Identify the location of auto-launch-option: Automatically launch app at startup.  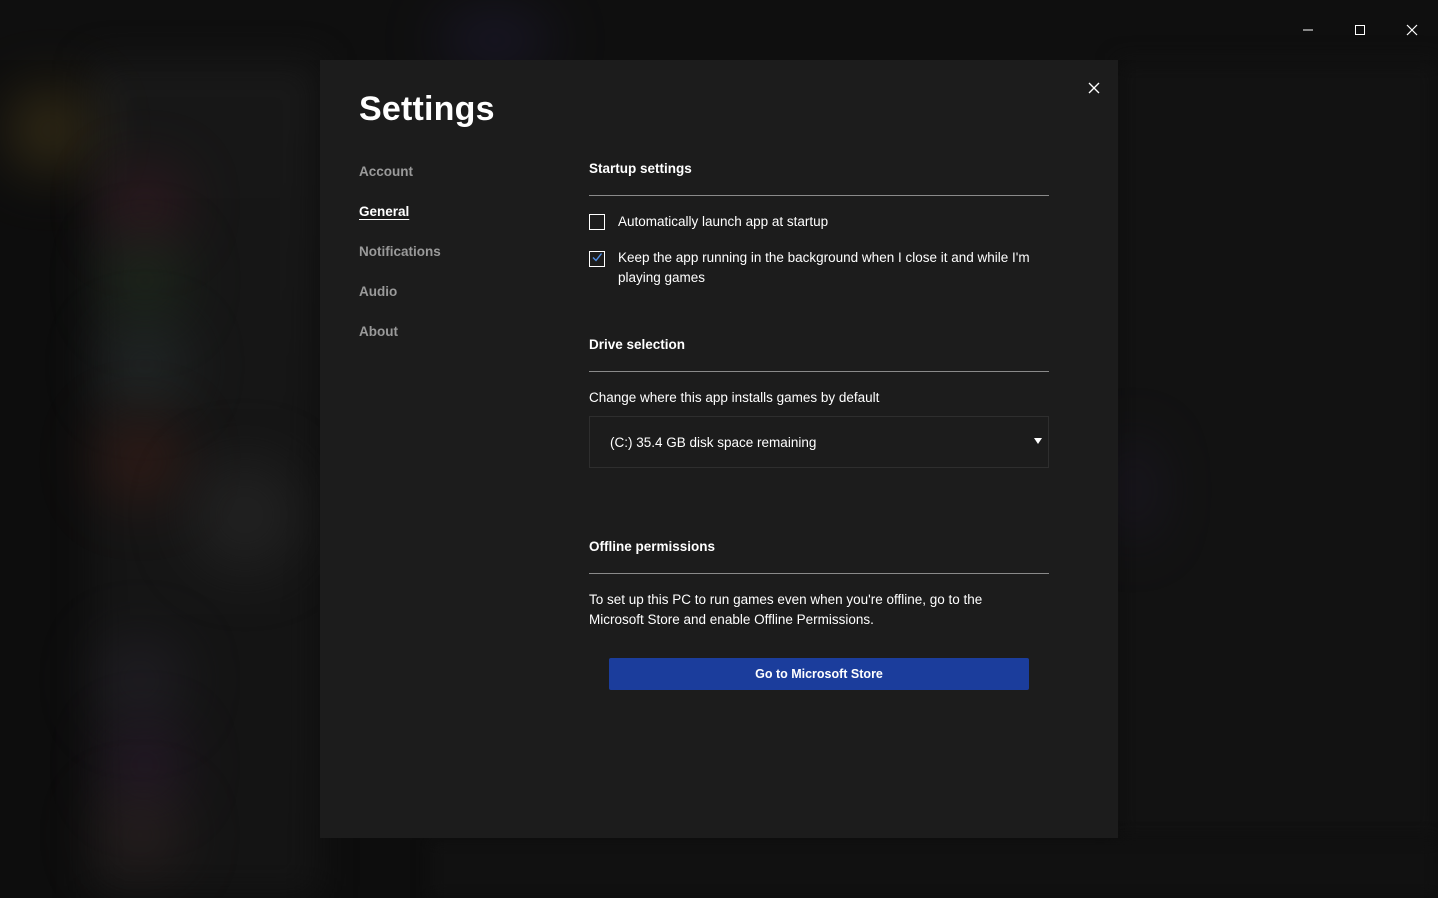
(819, 222).